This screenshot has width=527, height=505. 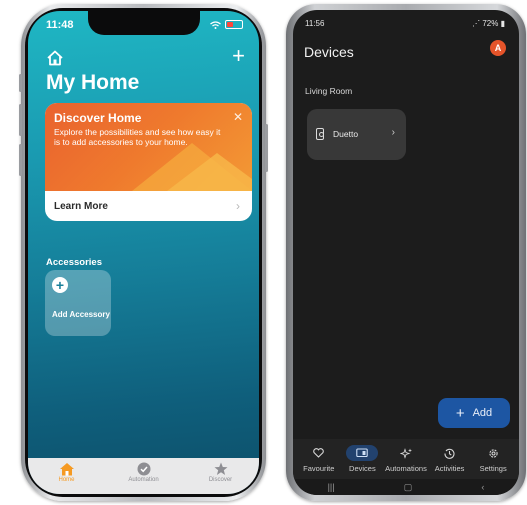 What do you see at coordinates (234, 24) in the screenshot?
I see `battery-icon` at bounding box center [234, 24].